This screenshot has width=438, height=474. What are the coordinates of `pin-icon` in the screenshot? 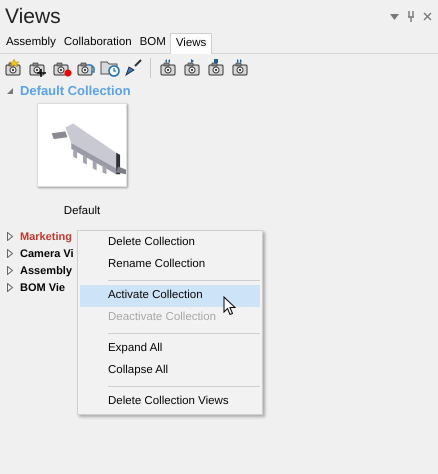 It's located at (411, 16).